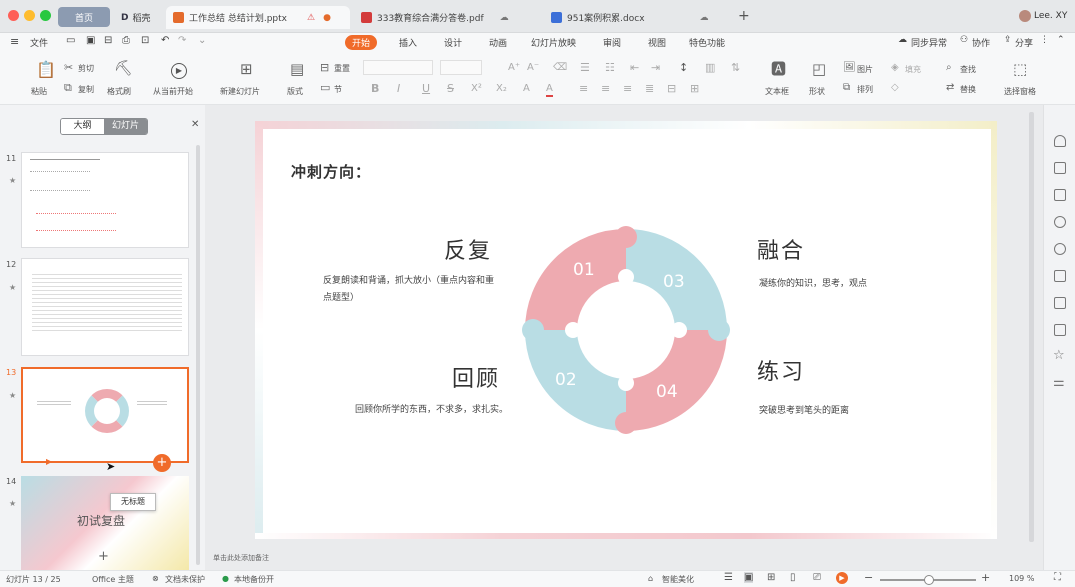 This screenshot has width=1075, height=587. Describe the element at coordinates (1059, 382) in the screenshot. I see `settings-sliders-icon: ⚌` at that location.